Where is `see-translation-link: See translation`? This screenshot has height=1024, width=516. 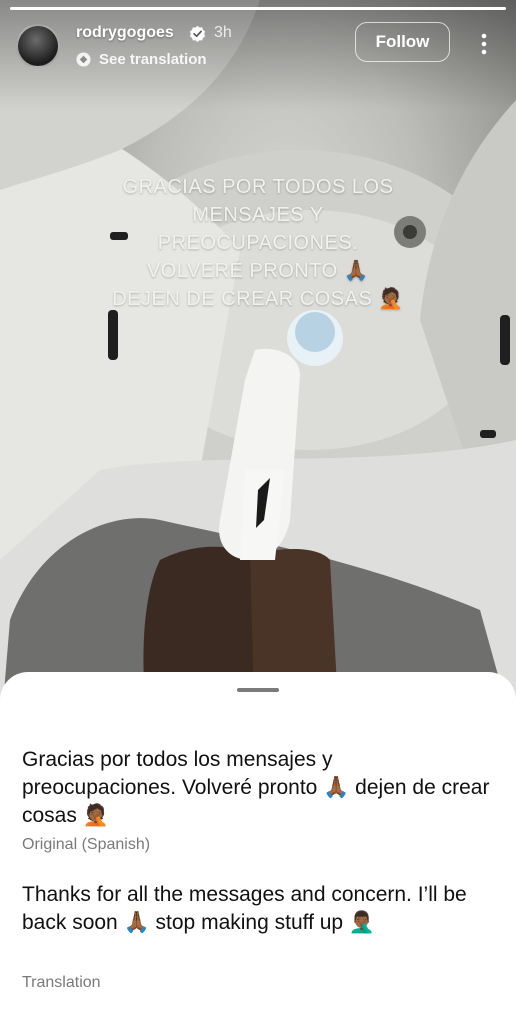 see-translation-link: See translation is located at coordinates (141, 59).